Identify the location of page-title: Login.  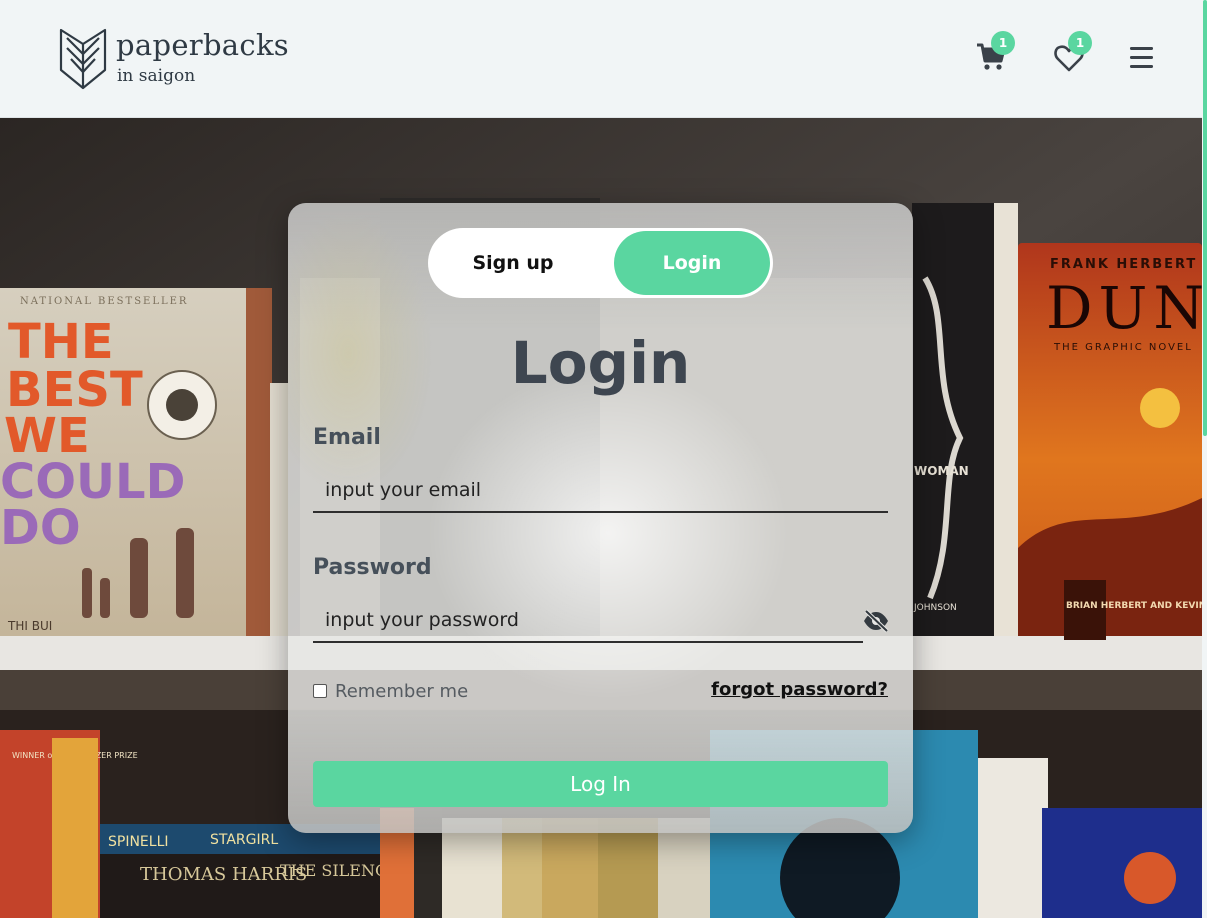
(600, 363).